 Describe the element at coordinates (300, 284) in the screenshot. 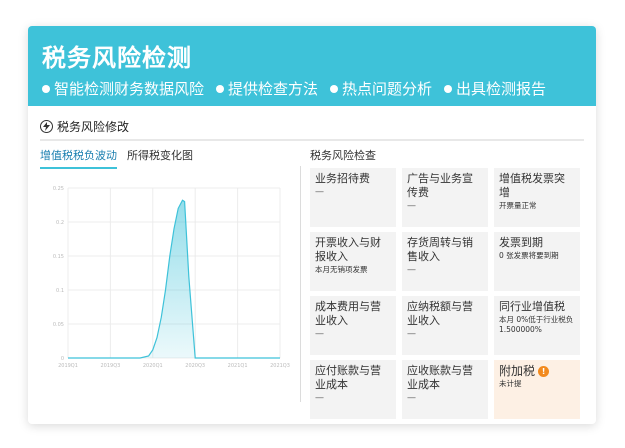

I see `column-divider` at that location.